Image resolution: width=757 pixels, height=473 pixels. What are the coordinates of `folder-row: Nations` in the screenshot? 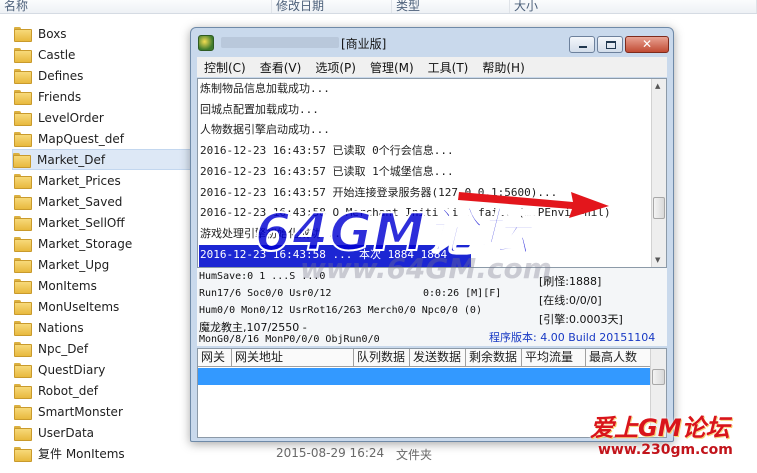 It's located at (49, 327).